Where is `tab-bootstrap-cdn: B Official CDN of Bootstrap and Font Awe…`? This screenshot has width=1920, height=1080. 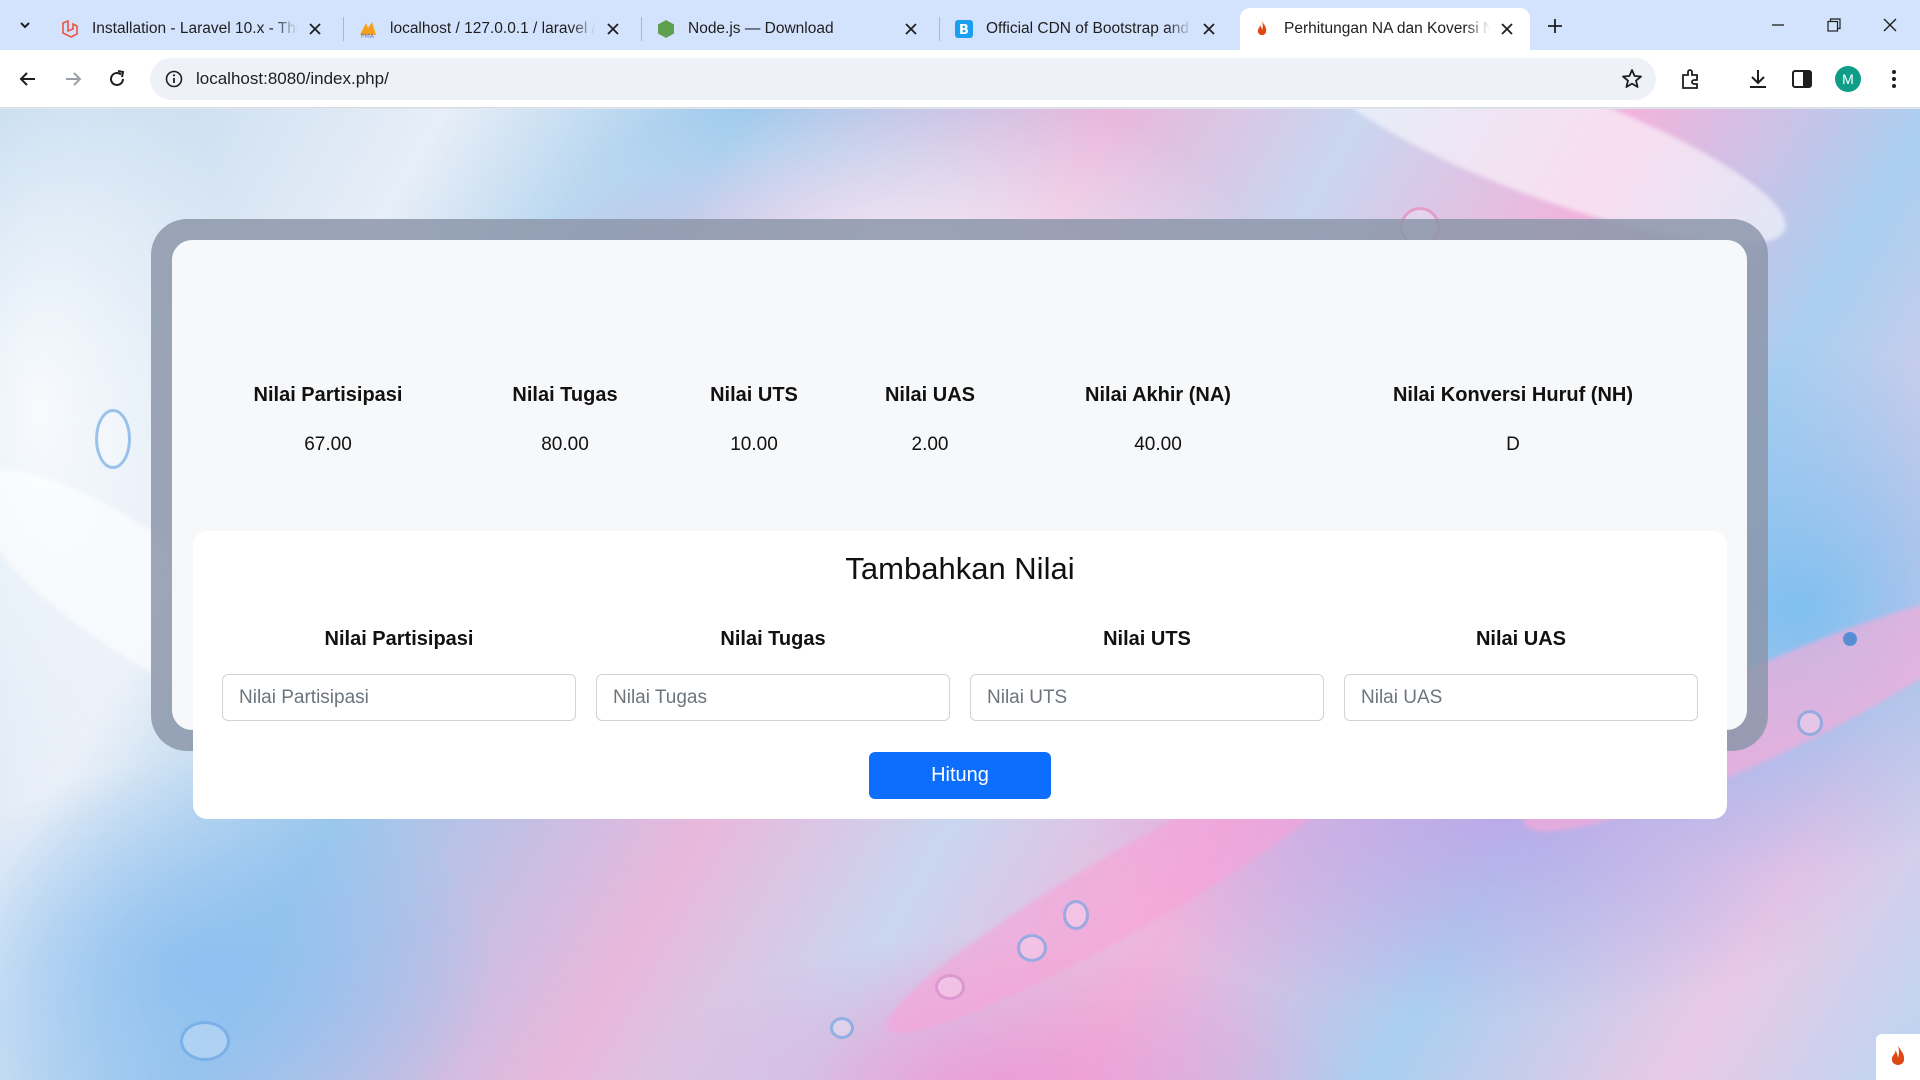
tab-bootstrap-cdn: B Official CDN of Bootstrap and Font Awe… is located at coordinates (1087, 29).